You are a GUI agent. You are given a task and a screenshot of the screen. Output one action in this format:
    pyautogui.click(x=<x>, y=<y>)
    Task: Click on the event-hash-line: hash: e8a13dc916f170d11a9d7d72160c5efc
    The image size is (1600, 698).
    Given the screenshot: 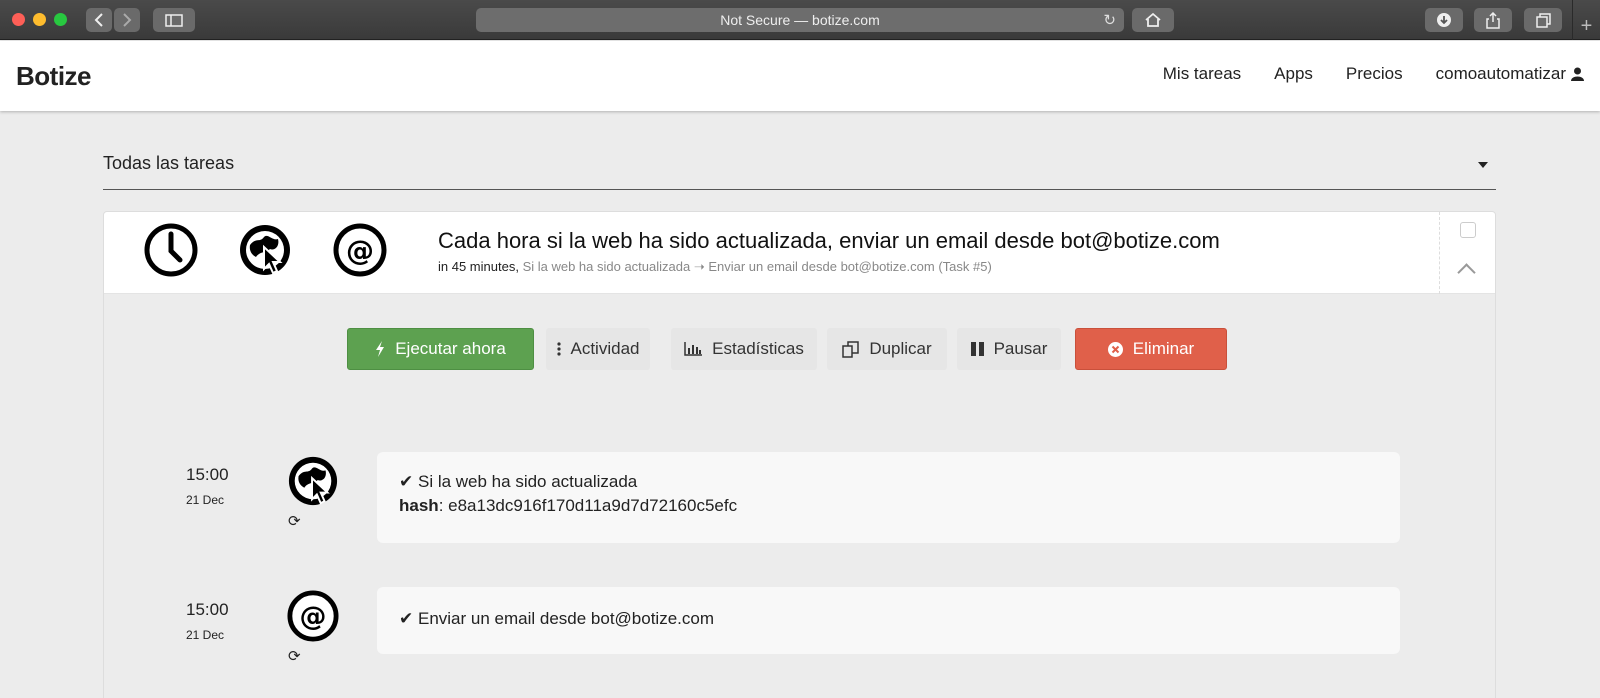 What is the action you would take?
    pyautogui.click(x=888, y=506)
    